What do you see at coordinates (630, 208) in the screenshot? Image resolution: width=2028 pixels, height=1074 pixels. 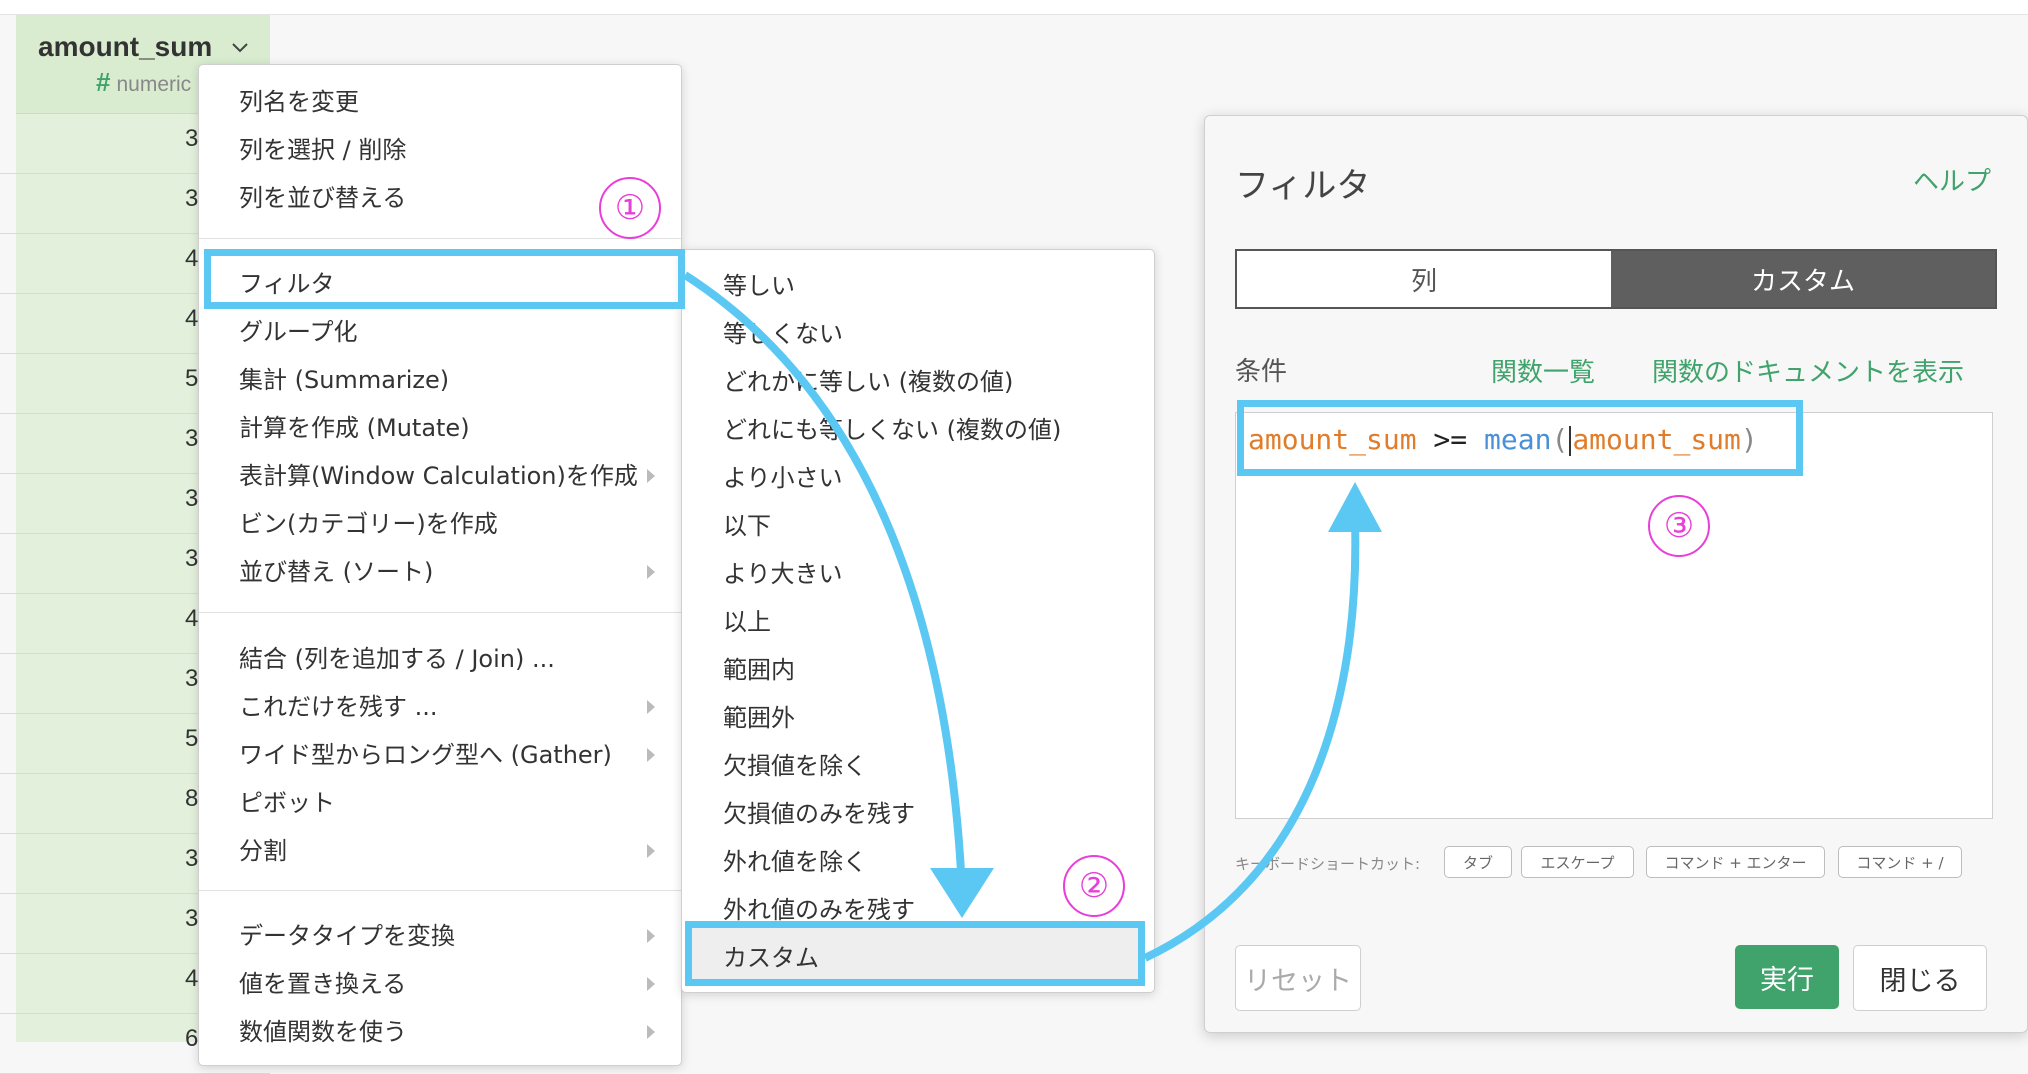 I see `annotation-step-1: ①` at bounding box center [630, 208].